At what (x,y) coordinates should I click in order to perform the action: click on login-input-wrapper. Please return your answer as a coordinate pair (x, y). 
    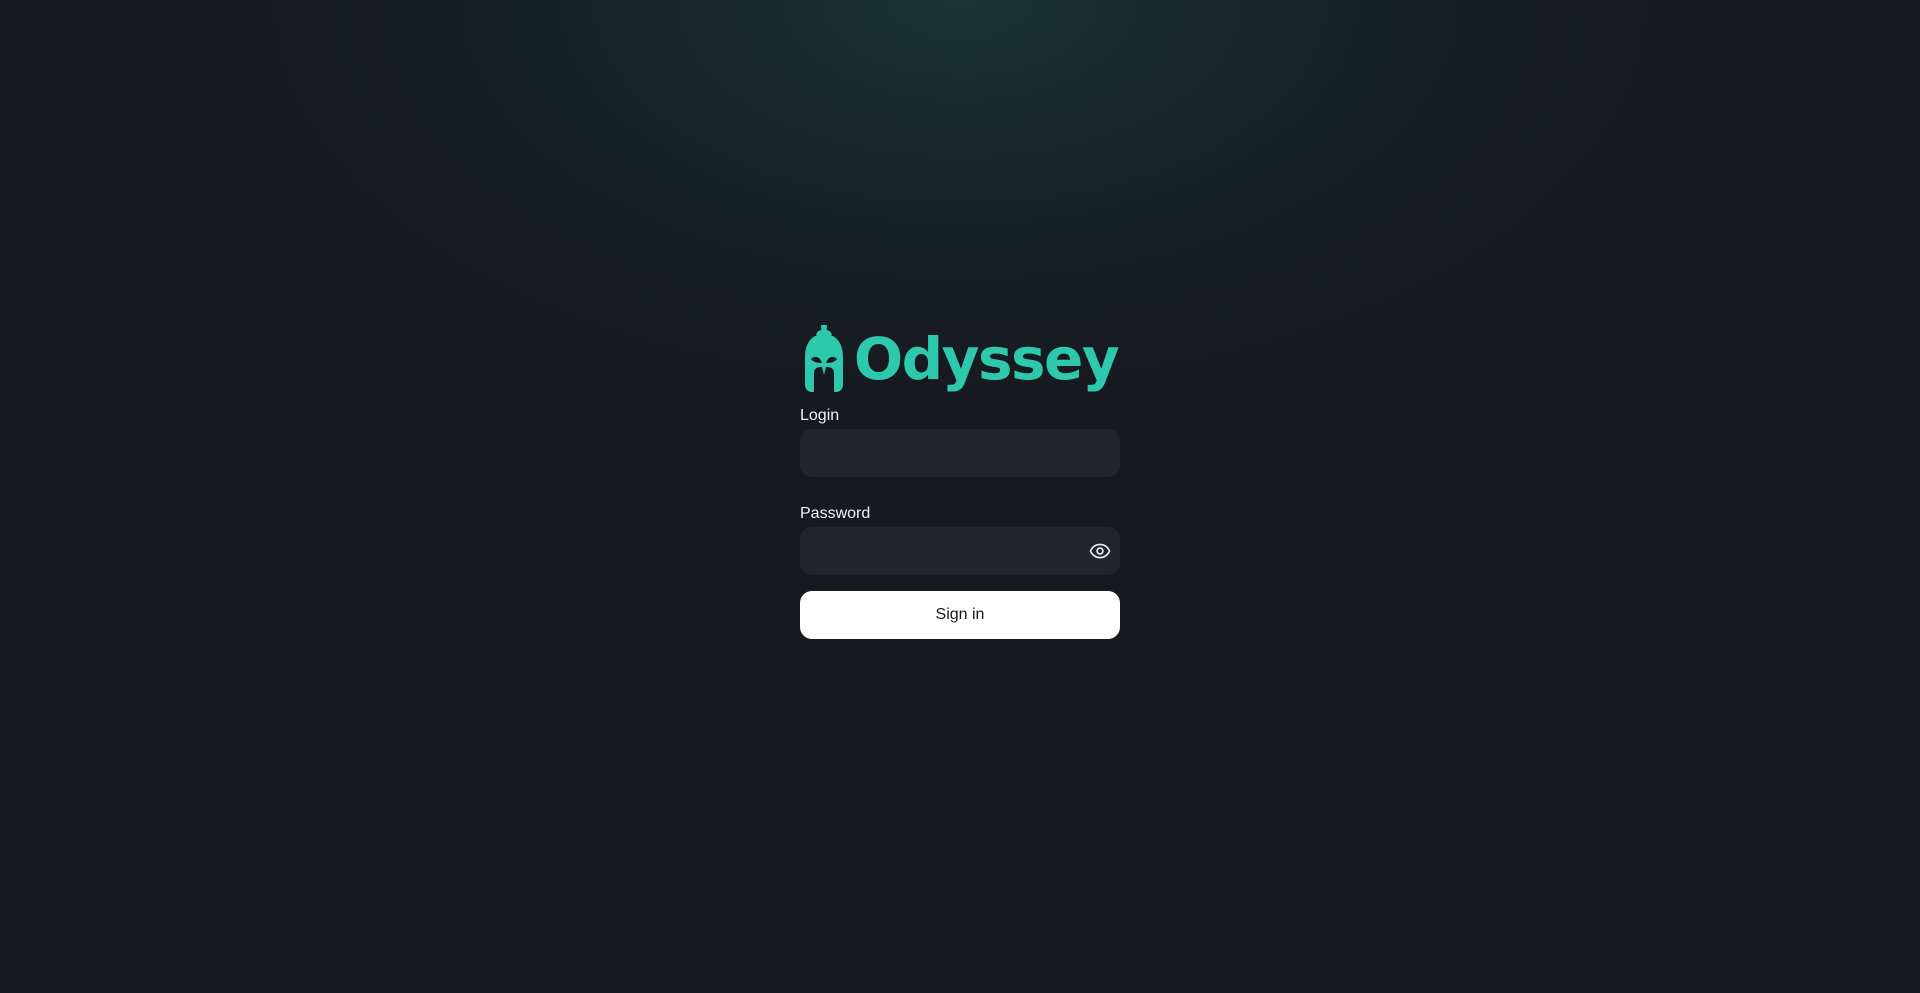
    Looking at the image, I should click on (960, 453).